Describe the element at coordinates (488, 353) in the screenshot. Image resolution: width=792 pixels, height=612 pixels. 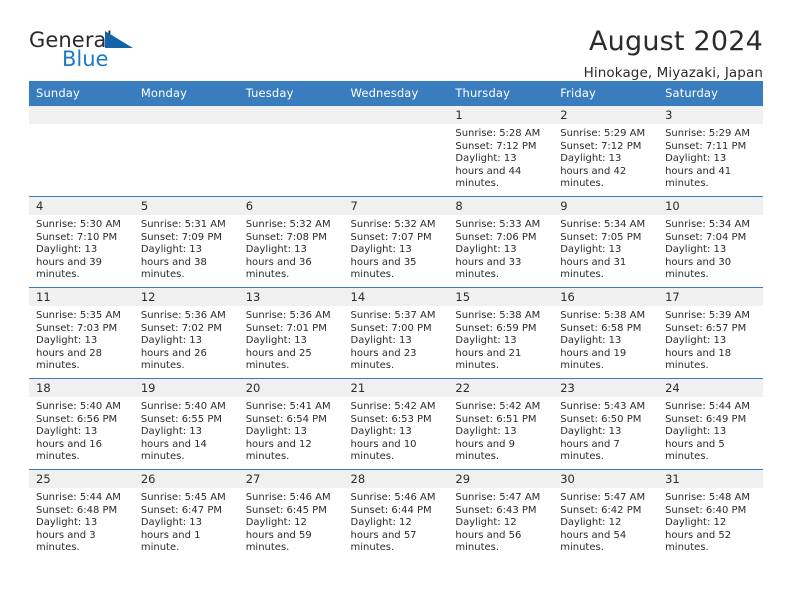
I see `daylight-text: Daylight: 13 hours and 21 minutes.` at that location.